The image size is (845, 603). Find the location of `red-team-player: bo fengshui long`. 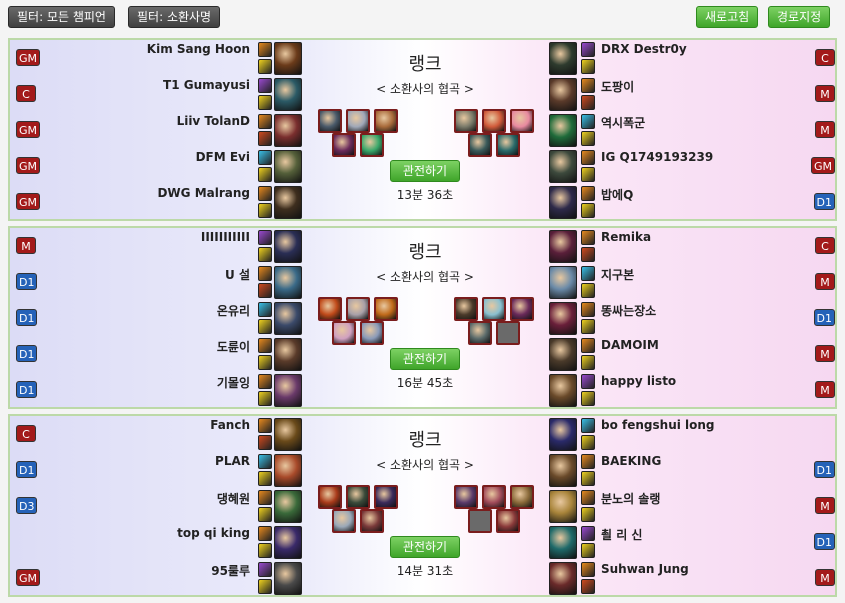

red-team-player: bo fengshui long is located at coordinates (694, 435).